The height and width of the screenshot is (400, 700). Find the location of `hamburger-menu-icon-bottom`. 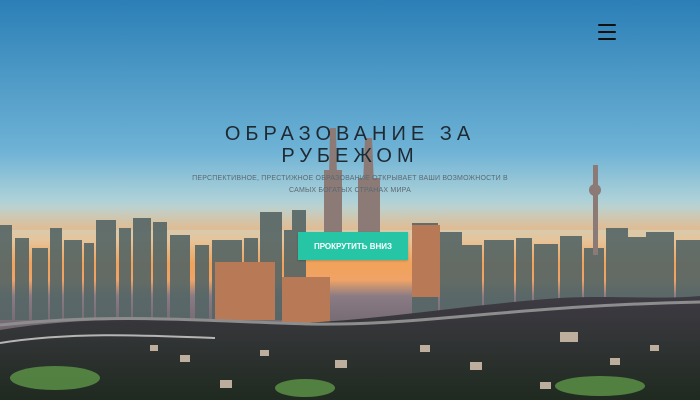

hamburger-menu-icon-bottom is located at coordinates (607, 39).